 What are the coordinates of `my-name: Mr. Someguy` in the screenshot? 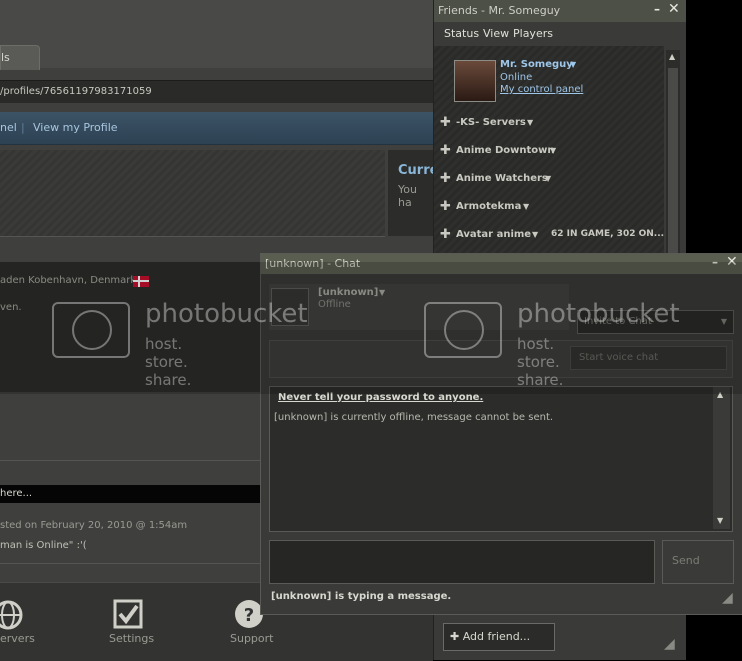 It's located at (536, 64).